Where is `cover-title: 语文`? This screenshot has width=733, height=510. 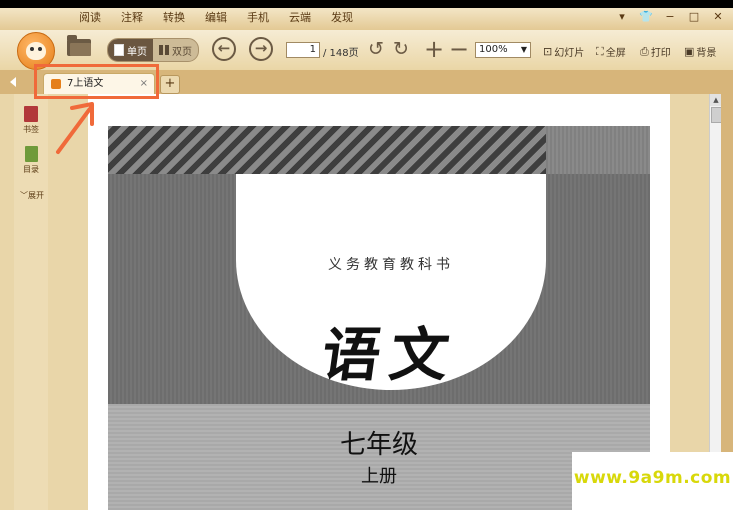 cover-title: 语文 is located at coordinates (390, 355).